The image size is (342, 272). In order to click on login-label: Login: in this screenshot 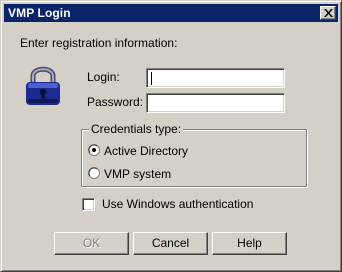, I will do `click(103, 77)`.